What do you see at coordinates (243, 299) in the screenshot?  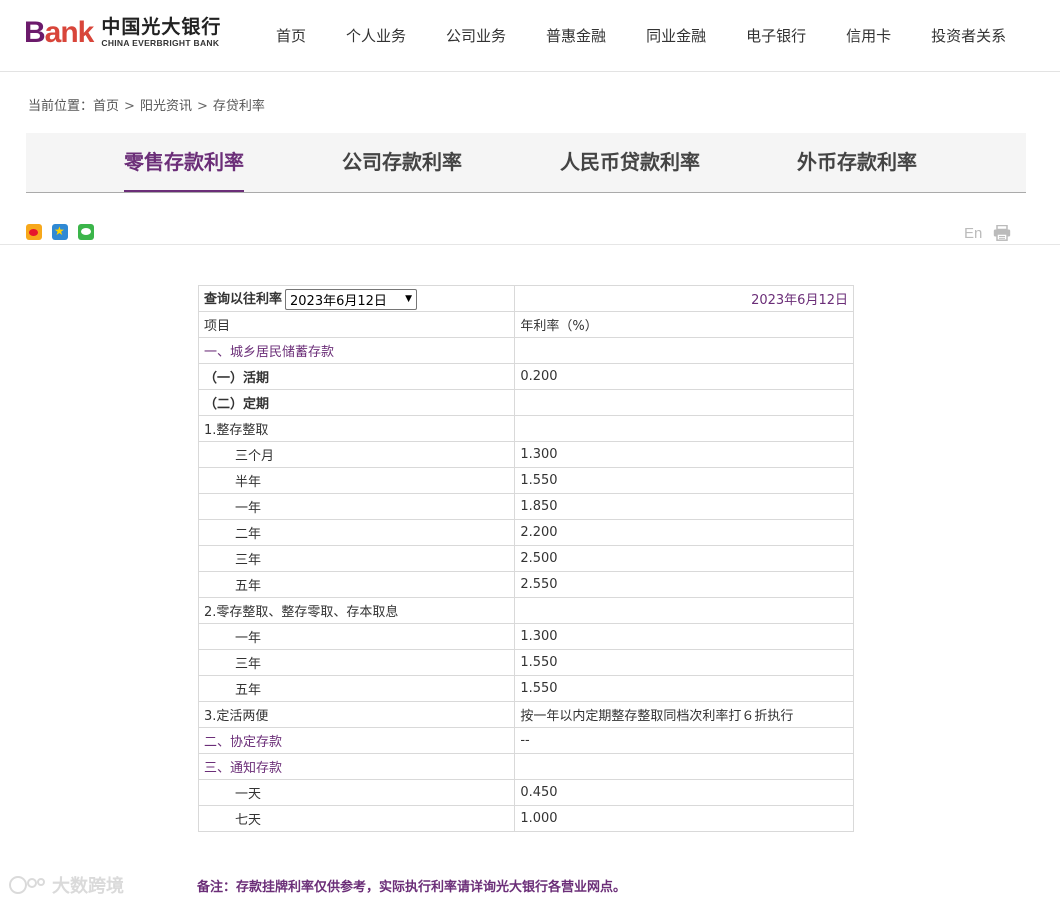 I see `query-label: 查询以往利率` at bounding box center [243, 299].